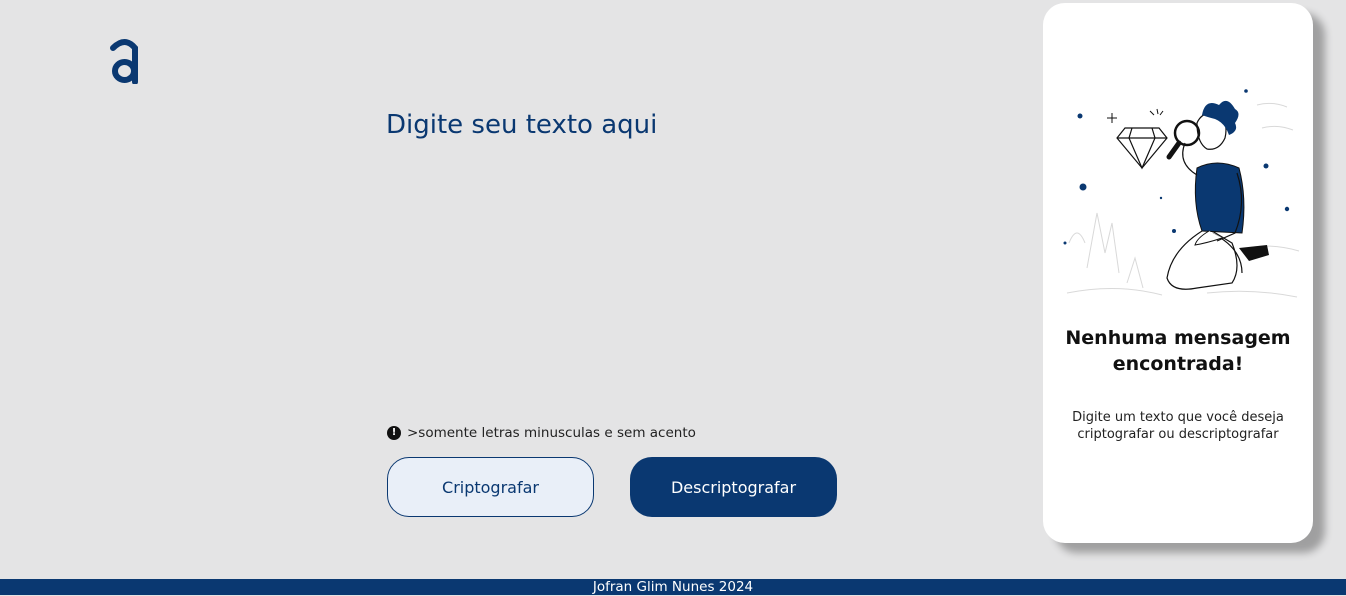 This screenshot has height=596, width=1346. I want to click on person-with-magnifying-glass-illustration, so click(1181, 193).